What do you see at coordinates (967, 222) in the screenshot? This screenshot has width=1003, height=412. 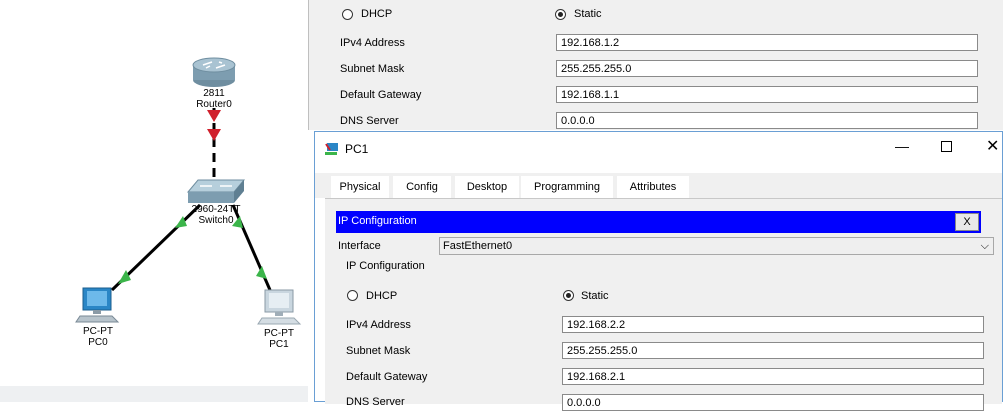 I see `ip-config-close-button: X` at bounding box center [967, 222].